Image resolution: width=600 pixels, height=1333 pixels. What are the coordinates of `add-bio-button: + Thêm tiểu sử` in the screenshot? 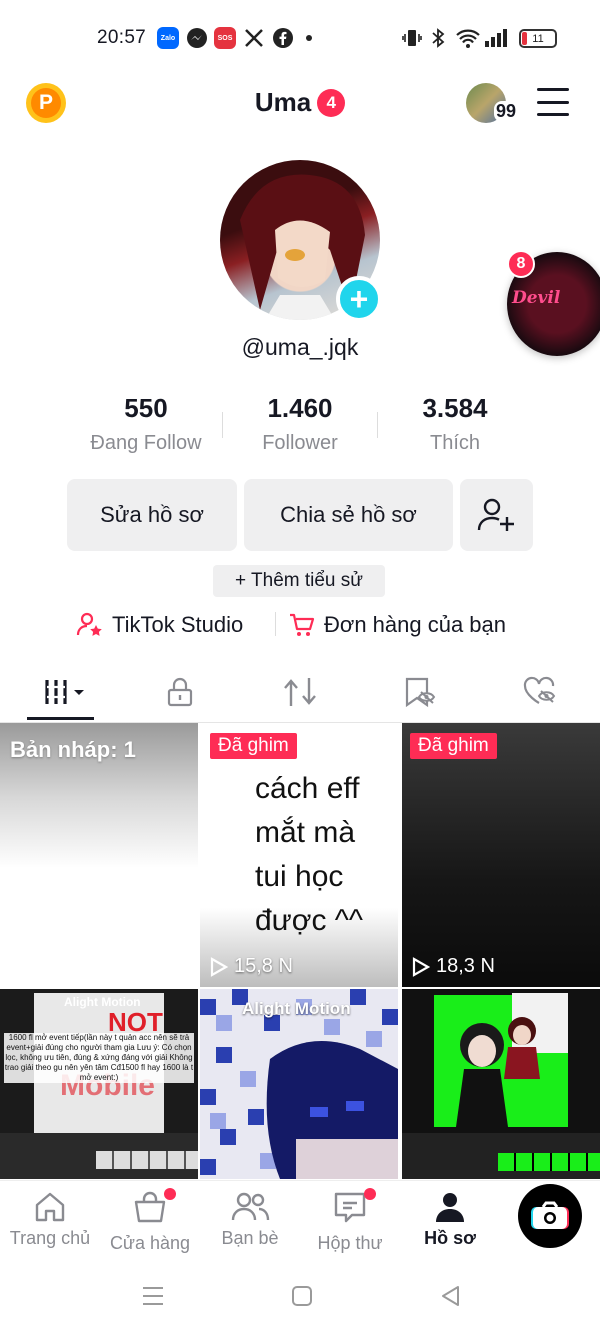 It's located at (299, 581).